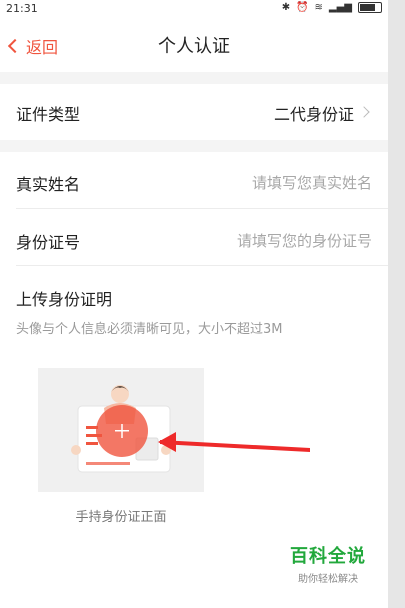  What do you see at coordinates (194, 9) in the screenshot?
I see `status-bar: 21:31 ✱ ⏰ ≋ ▂▄▆` at bounding box center [194, 9].